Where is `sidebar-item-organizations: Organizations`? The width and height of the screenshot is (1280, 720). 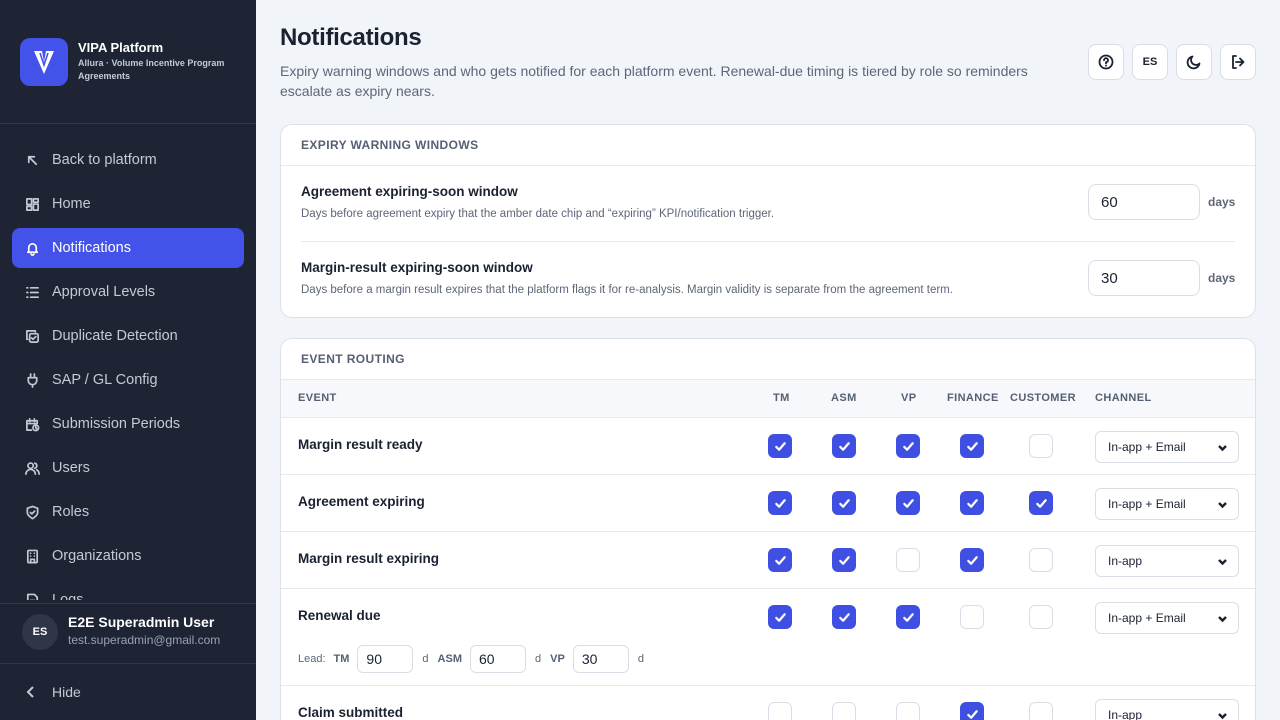
sidebar-item-organizations: Organizations is located at coordinates (128, 556).